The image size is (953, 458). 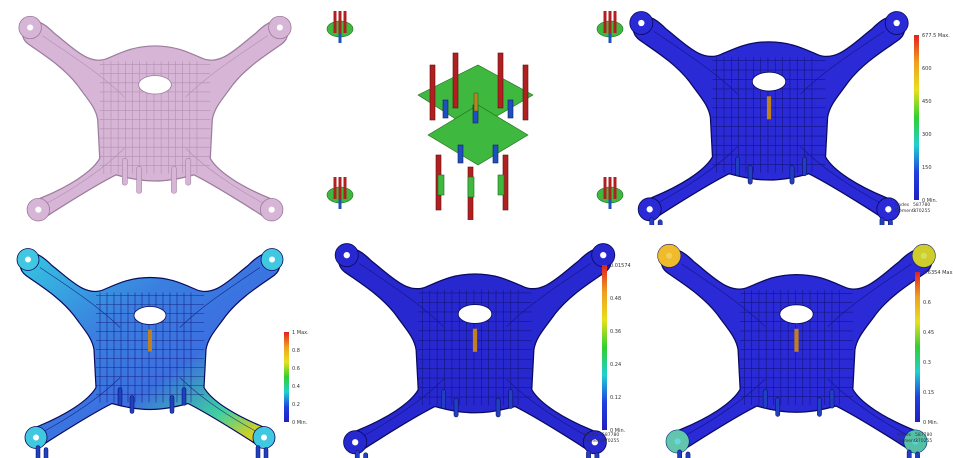 What do you see at coordinates (927, 363) in the screenshot?
I see `legend-tick-label: 0.3` at bounding box center [927, 363].